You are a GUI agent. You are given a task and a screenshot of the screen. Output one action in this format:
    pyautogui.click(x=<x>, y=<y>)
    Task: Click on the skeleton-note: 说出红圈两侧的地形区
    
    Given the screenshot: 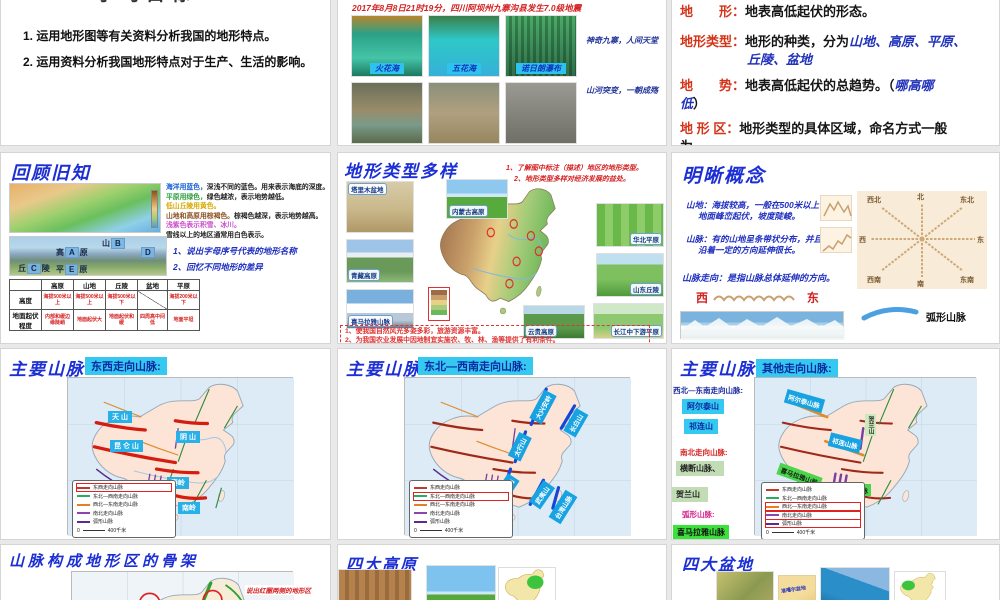 What is the action you would take?
    pyautogui.click(x=278, y=590)
    